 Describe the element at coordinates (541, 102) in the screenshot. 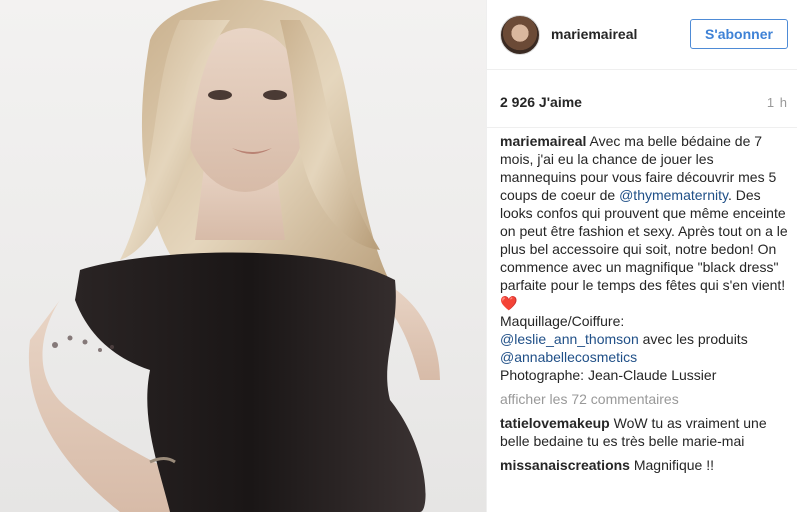

I see `likes-count: 2 926 J'aime` at that location.